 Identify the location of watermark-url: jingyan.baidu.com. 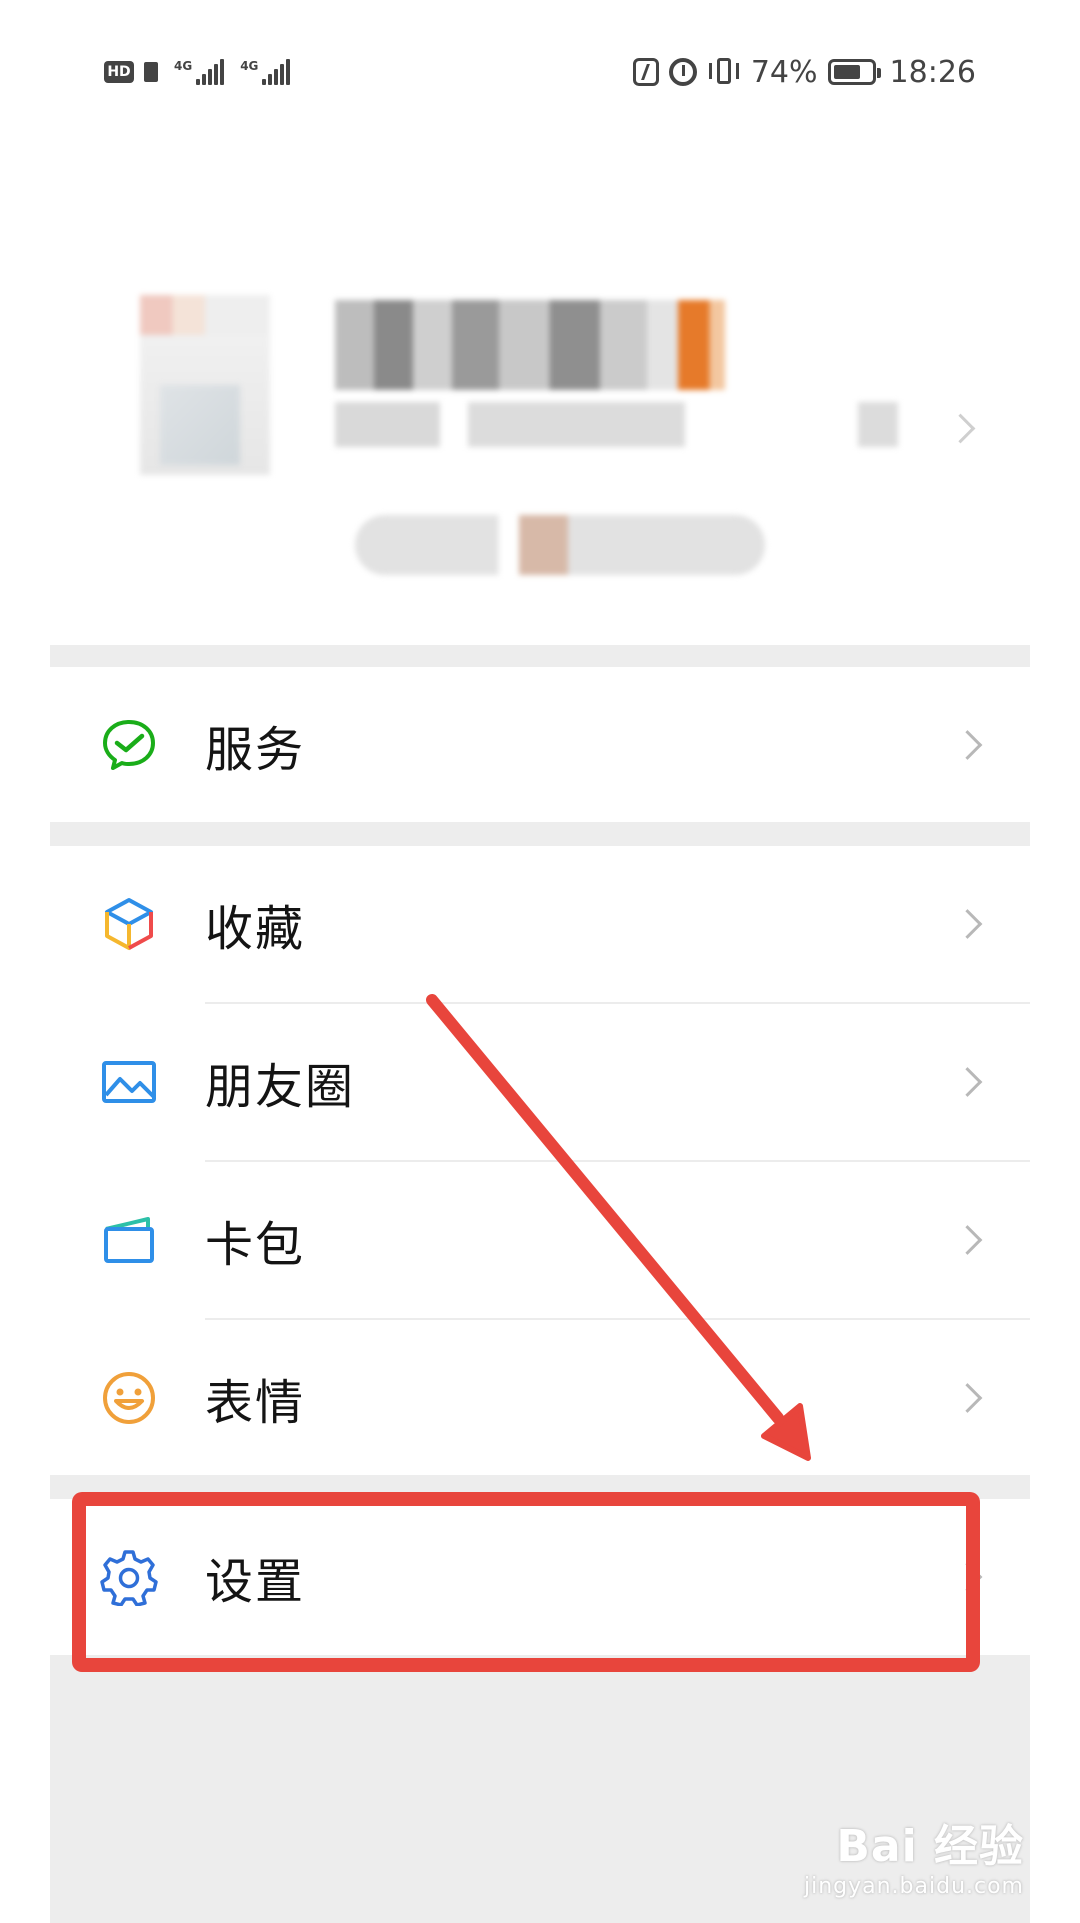
(913, 1886).